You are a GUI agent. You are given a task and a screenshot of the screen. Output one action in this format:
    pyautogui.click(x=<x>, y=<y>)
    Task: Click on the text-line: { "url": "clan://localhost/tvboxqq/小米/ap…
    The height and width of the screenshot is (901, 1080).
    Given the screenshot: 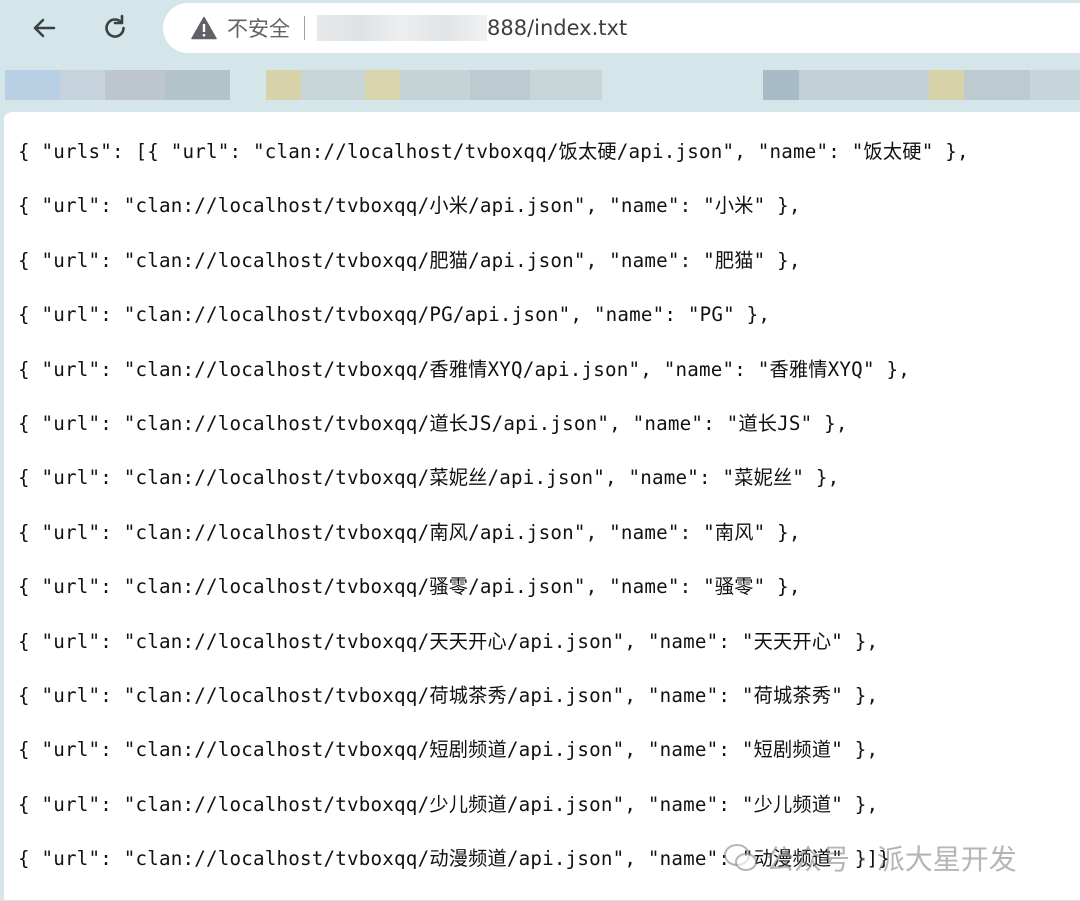 What is the action you would take?
    pyautogui.click(x=409, y=206)
    